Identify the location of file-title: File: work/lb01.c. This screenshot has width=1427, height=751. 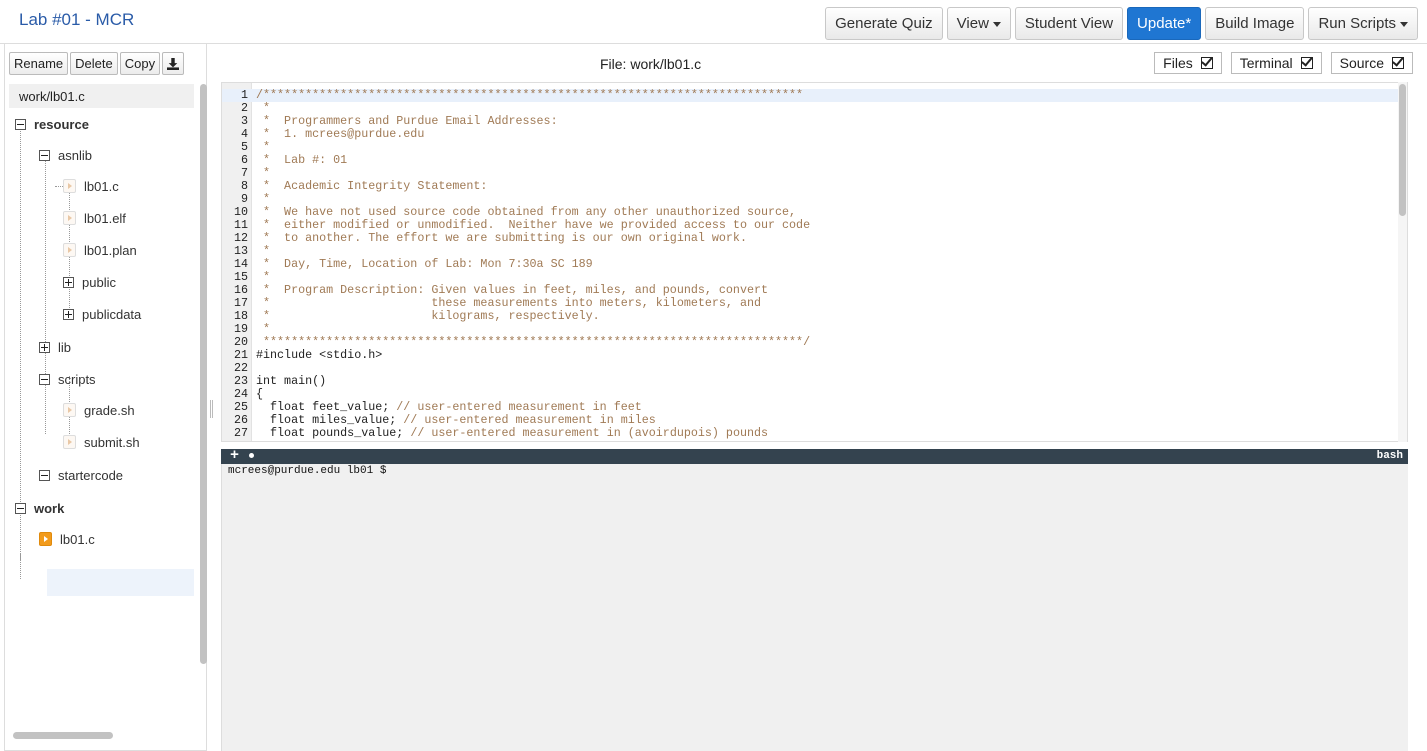
(651, 64).